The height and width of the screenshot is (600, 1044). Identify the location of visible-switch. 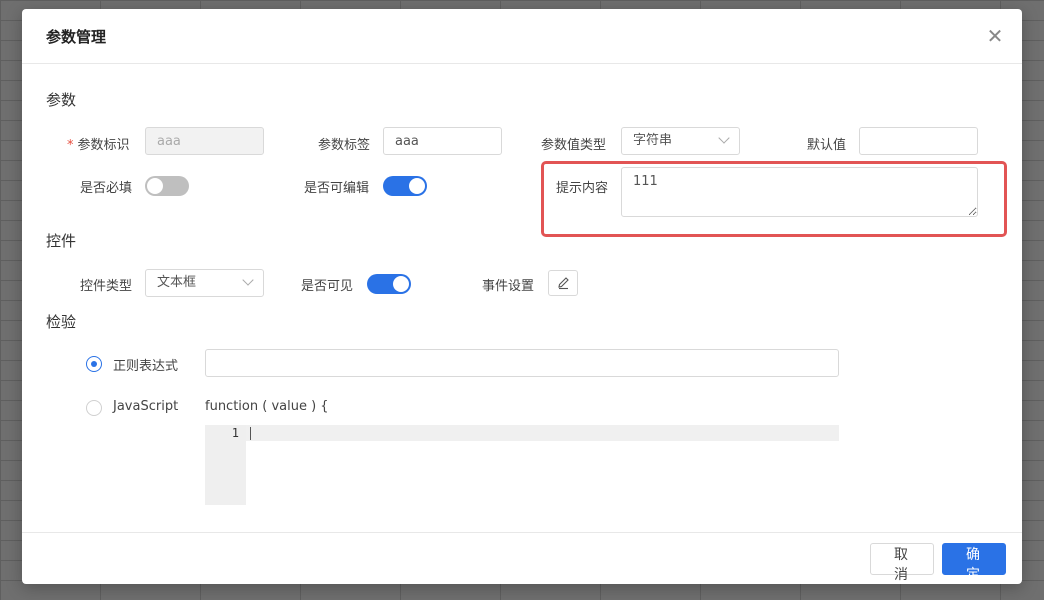
(389, 284).